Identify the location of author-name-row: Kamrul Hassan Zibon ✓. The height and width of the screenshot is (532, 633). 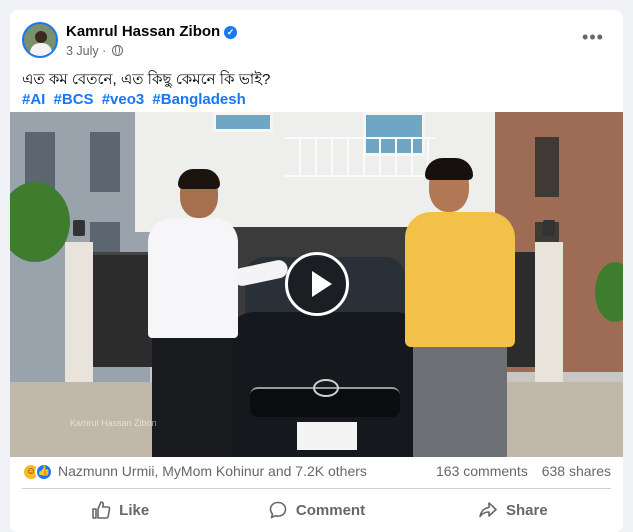
(152, 31).